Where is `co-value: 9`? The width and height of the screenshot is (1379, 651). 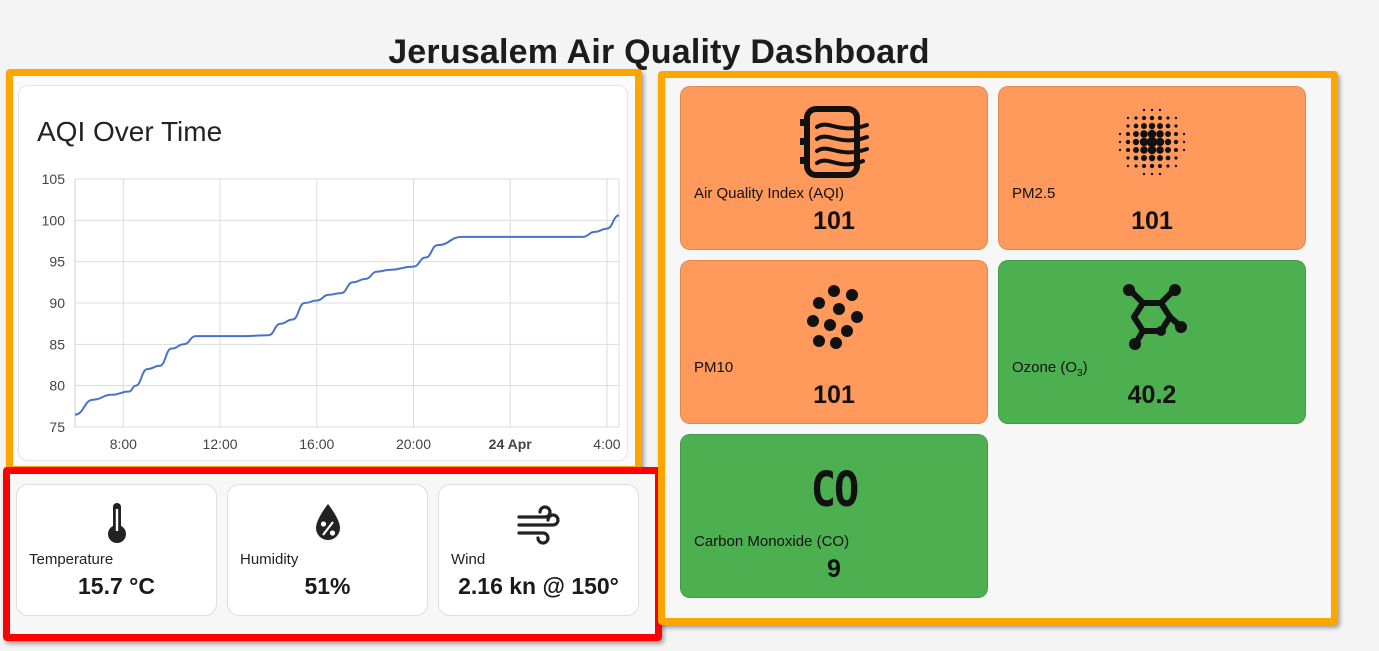
co-value: 9 is located at coordinates (834, 569).